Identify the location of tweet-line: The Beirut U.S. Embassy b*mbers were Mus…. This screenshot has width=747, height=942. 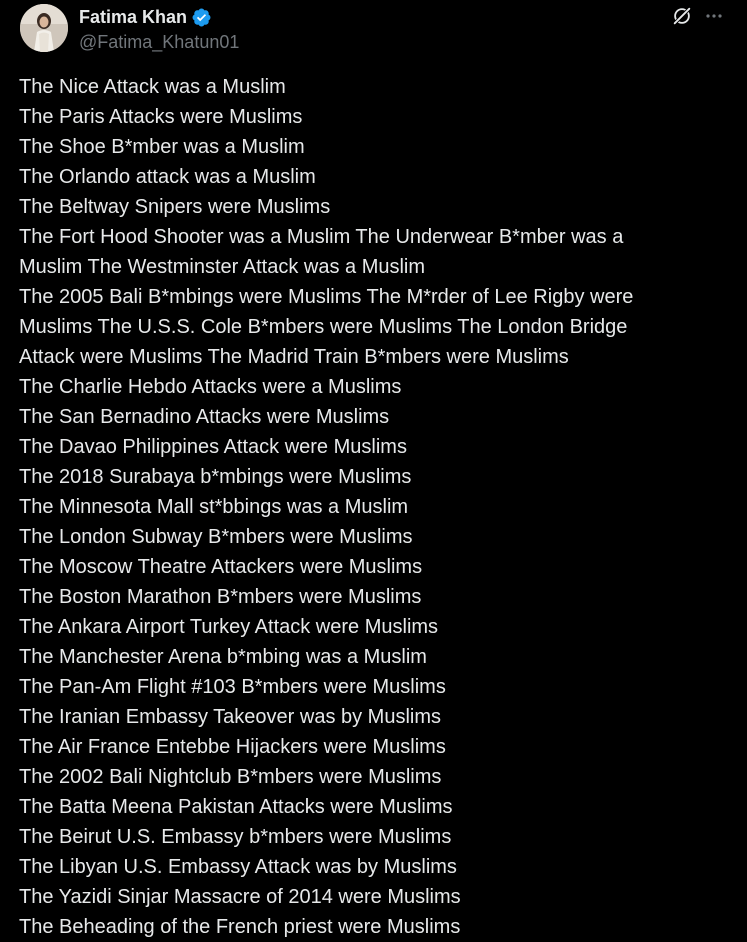
(235, 837).